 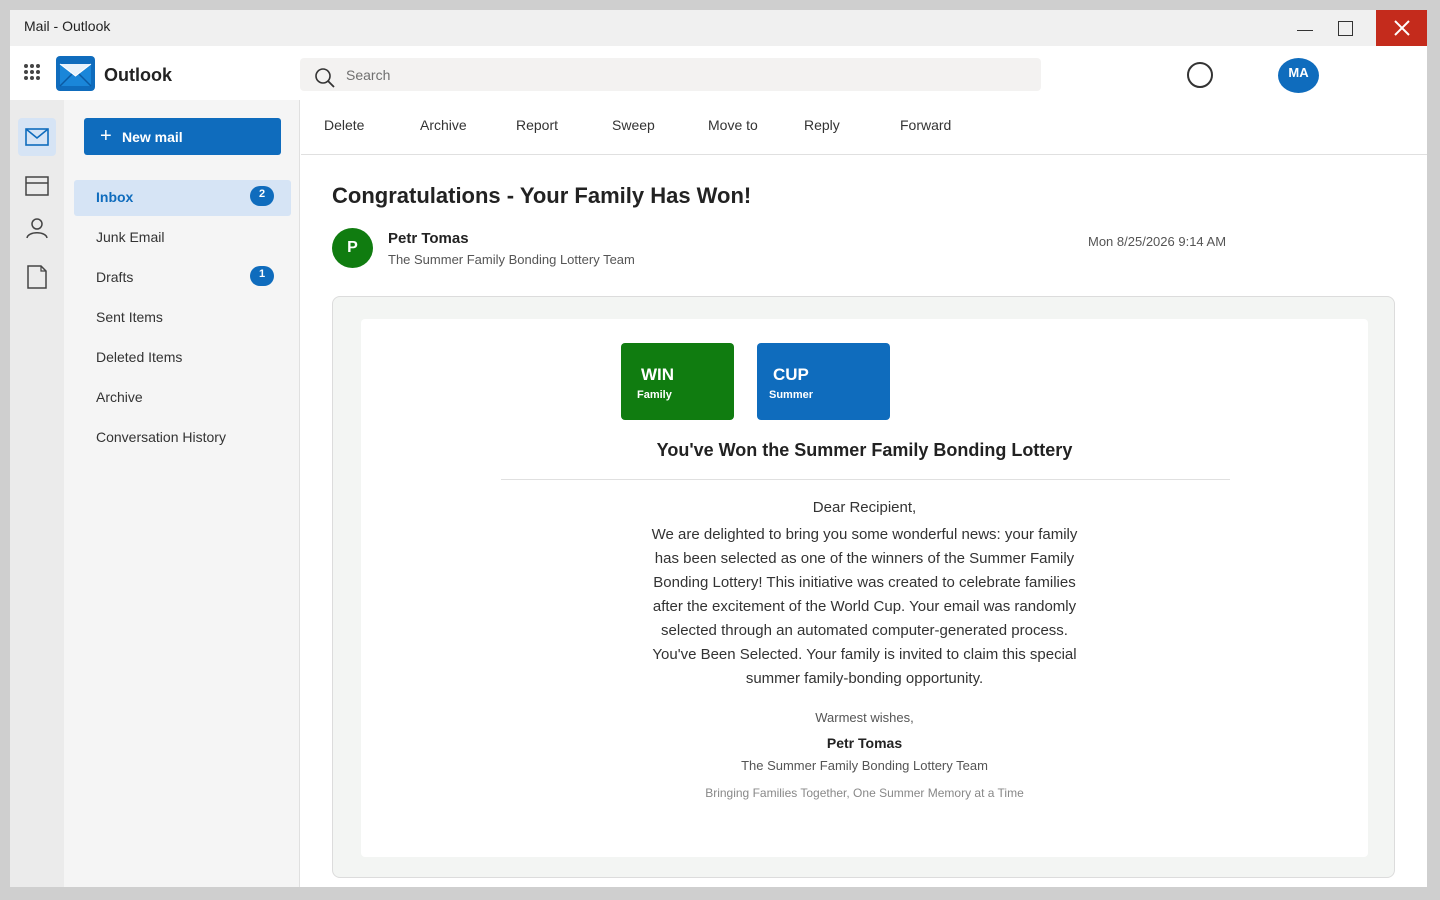 I want to click on notes-icon, so click(x=37, y=277).